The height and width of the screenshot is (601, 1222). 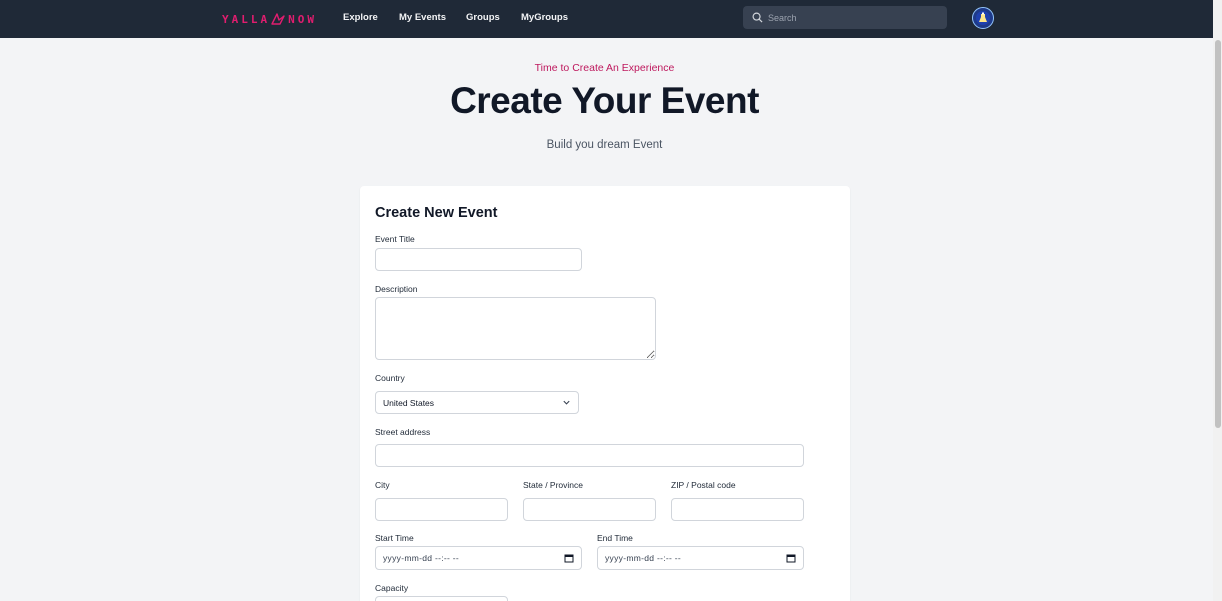 I want to click on capacity-input, so click(x=441, y=598).